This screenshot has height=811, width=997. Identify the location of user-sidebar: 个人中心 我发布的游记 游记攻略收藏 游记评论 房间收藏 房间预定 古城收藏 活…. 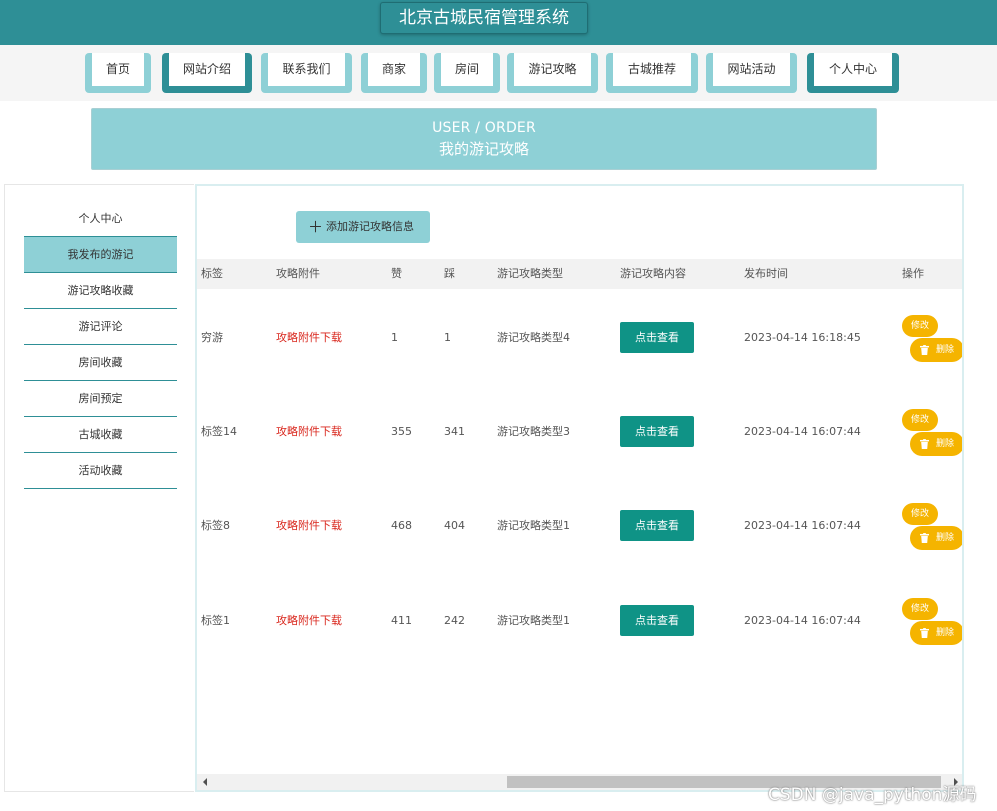
(99, 488).